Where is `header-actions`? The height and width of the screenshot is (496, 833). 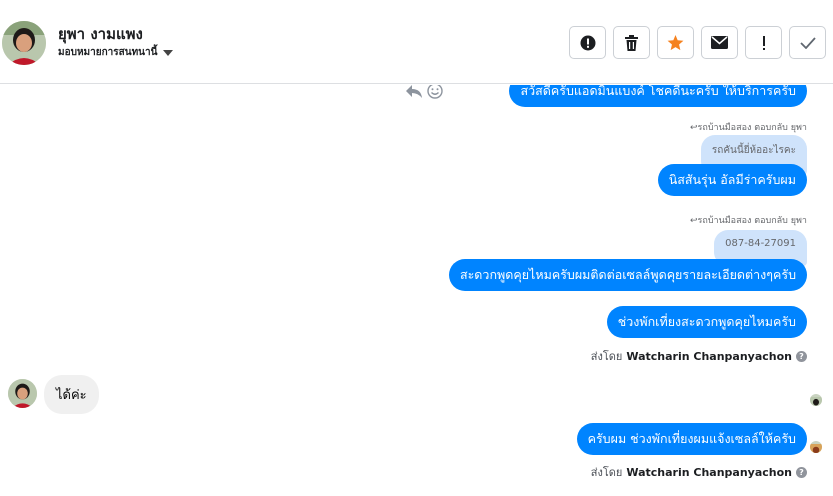
header-actions is located at coordinates (697, 42).